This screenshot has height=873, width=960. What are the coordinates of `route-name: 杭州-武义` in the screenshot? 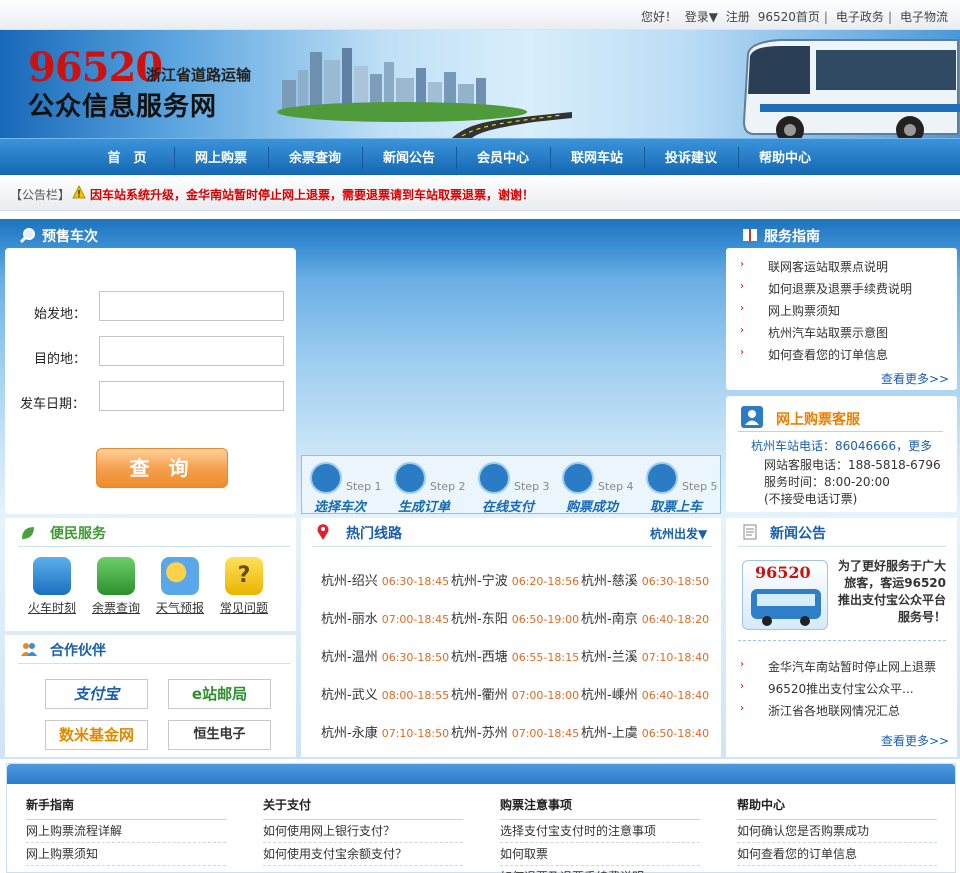 It's located at (349, 695).